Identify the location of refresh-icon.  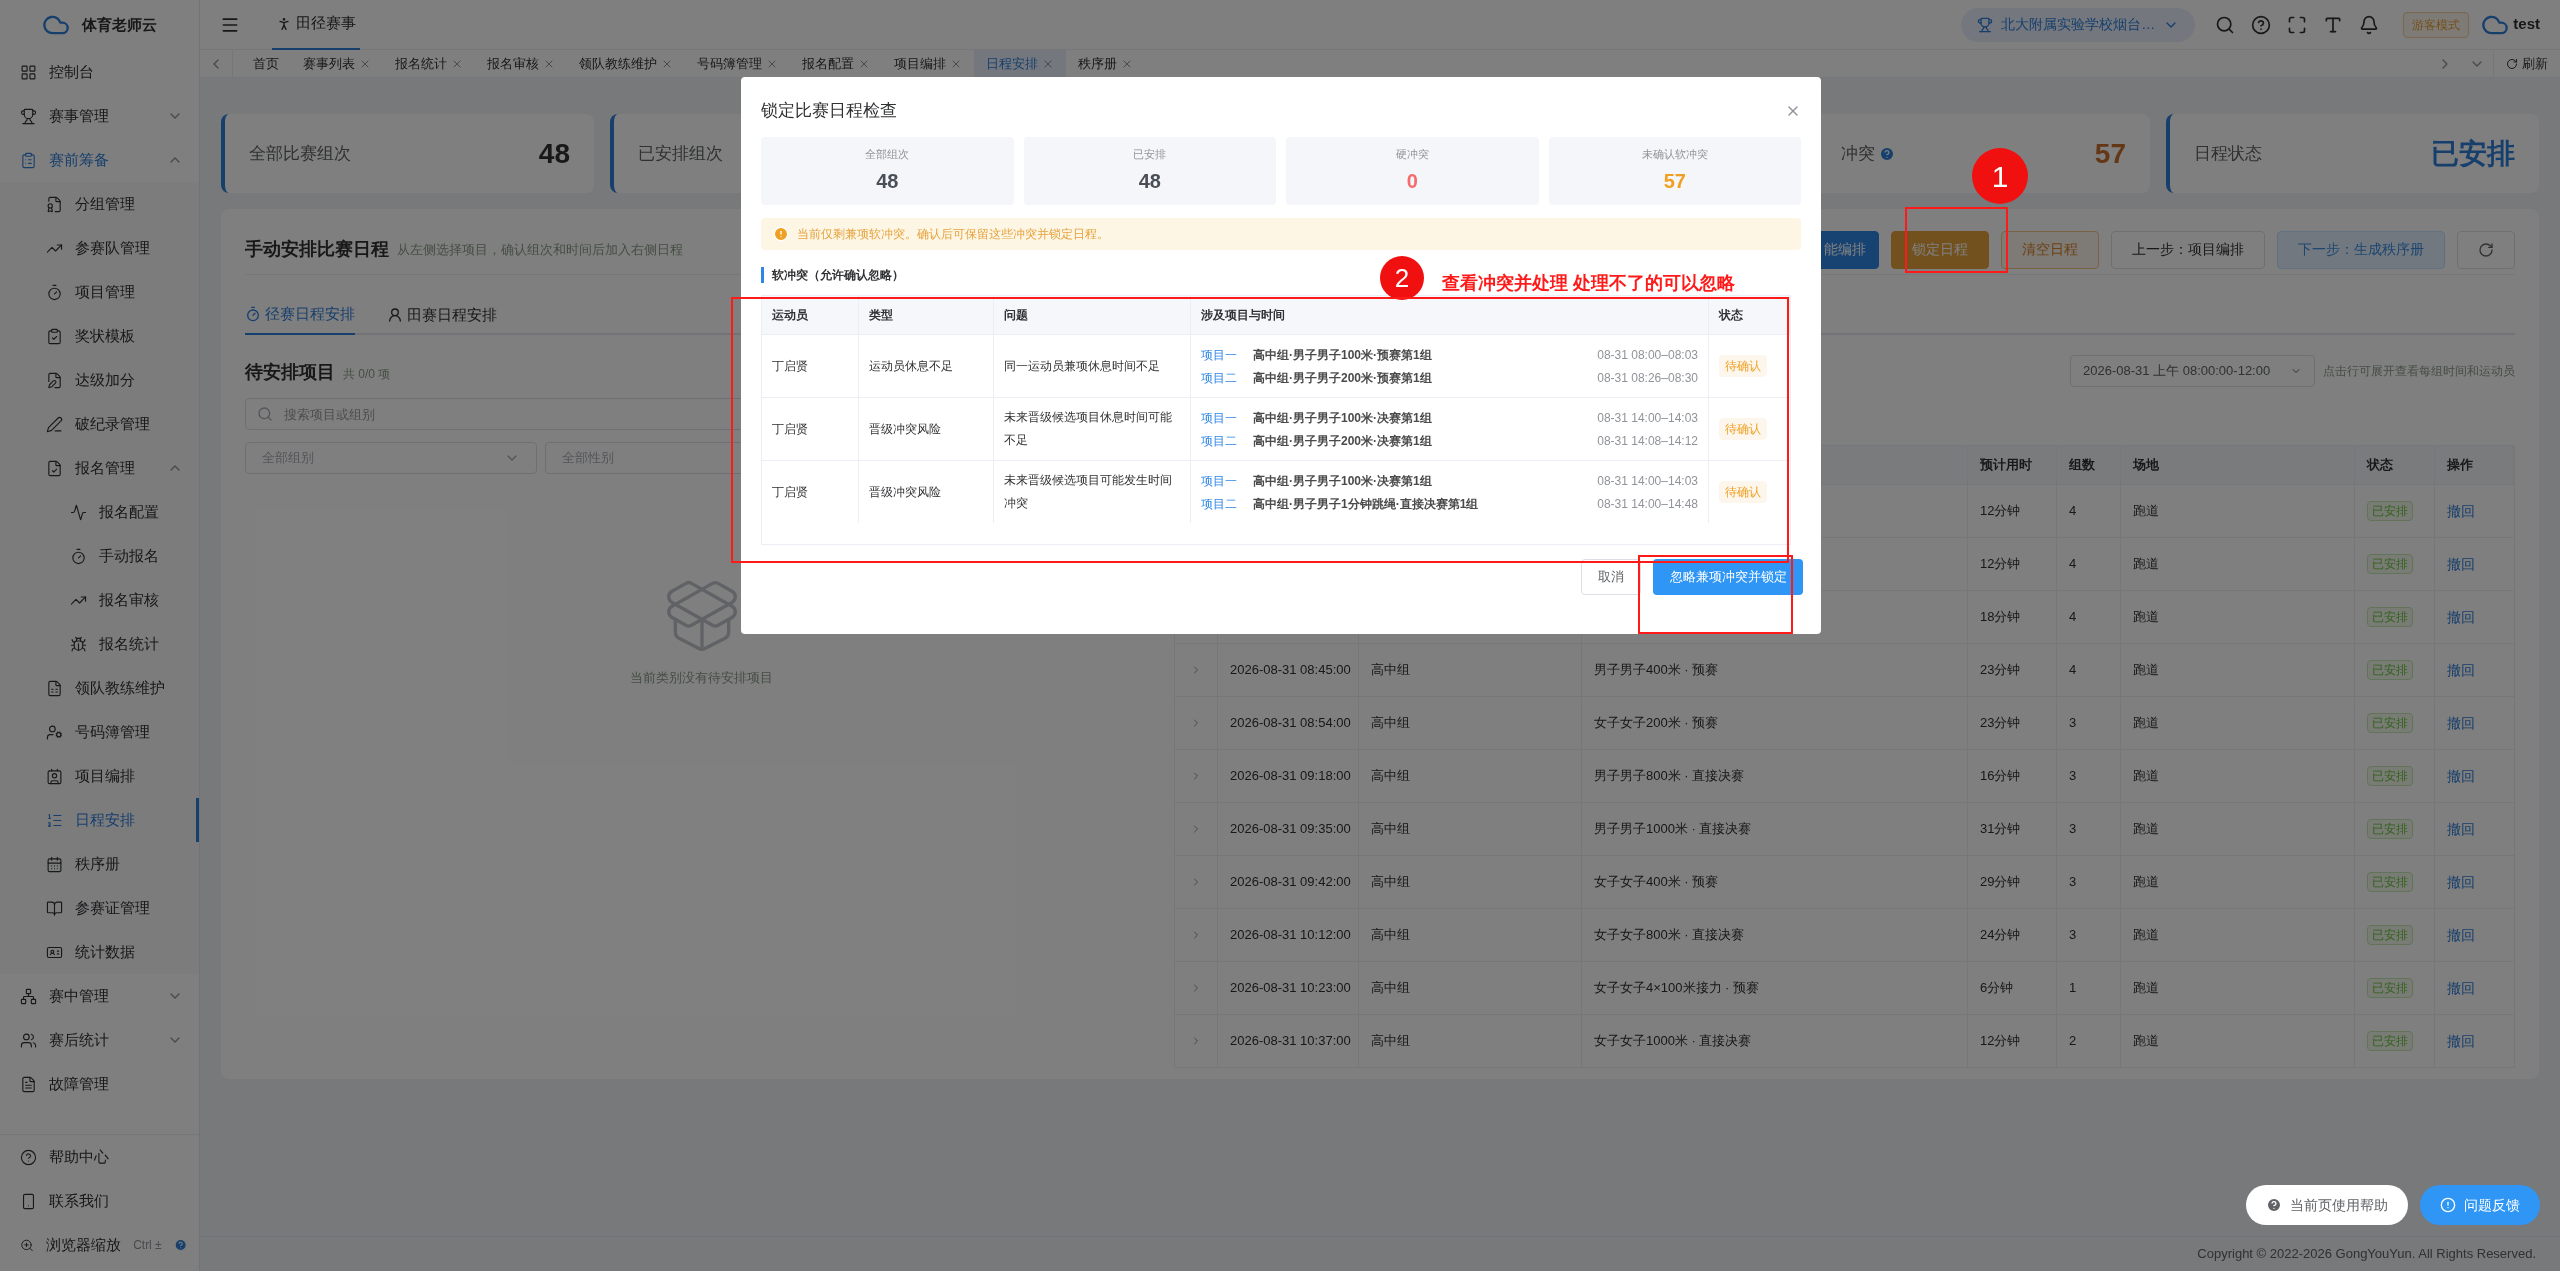
(2486, 249).